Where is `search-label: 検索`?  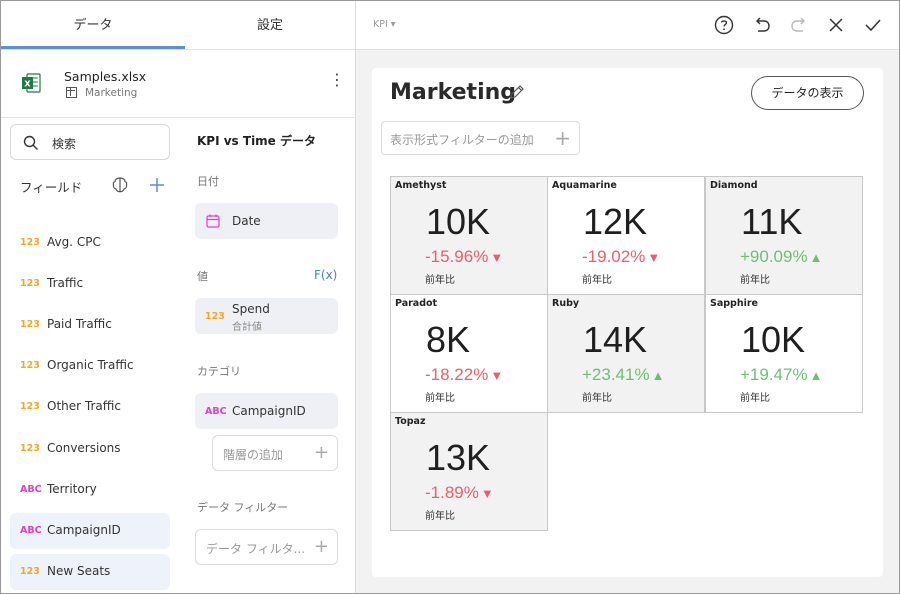 search-label: 検索 is located at coordinates (64, 144).